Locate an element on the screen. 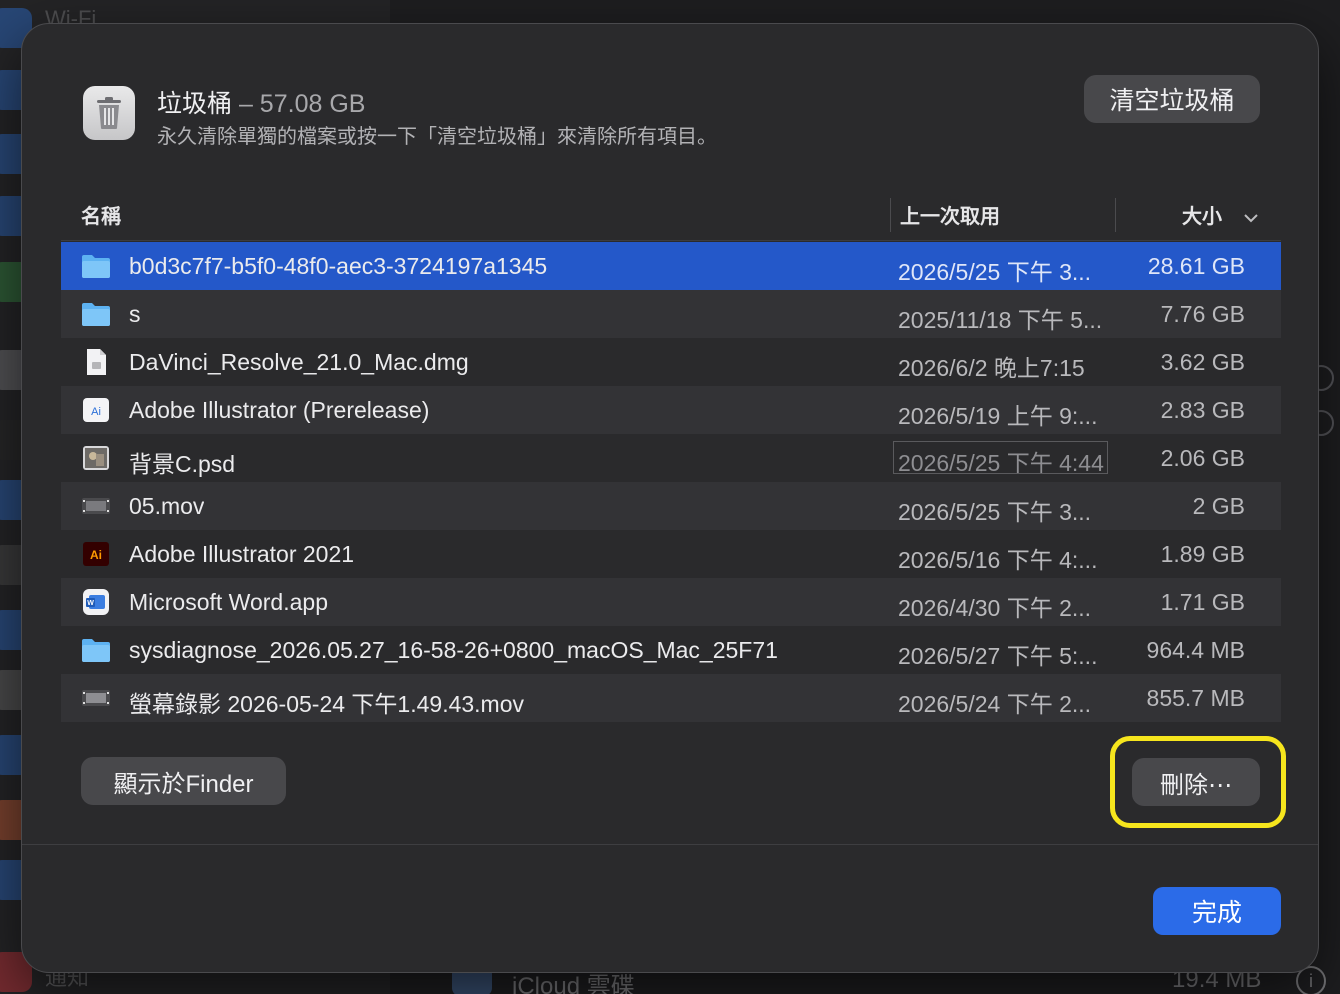 This screenshot has height=994, width=1340. illustrator-prerelease-icon: Ai is located at coordinates (96, 410).